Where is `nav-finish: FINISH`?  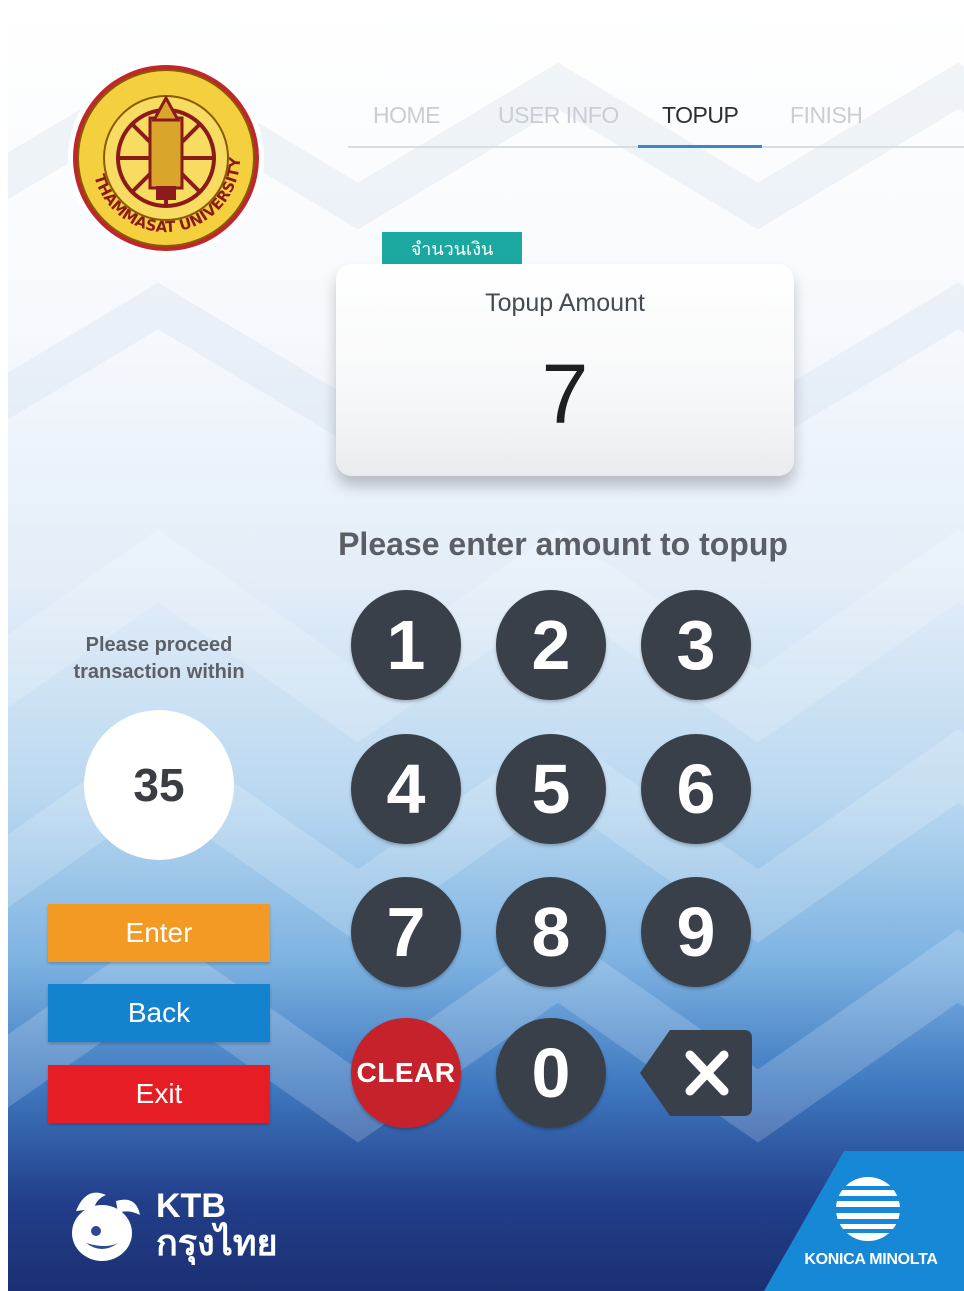 nav-finish: FINISH is located at coordinates (826, 115).